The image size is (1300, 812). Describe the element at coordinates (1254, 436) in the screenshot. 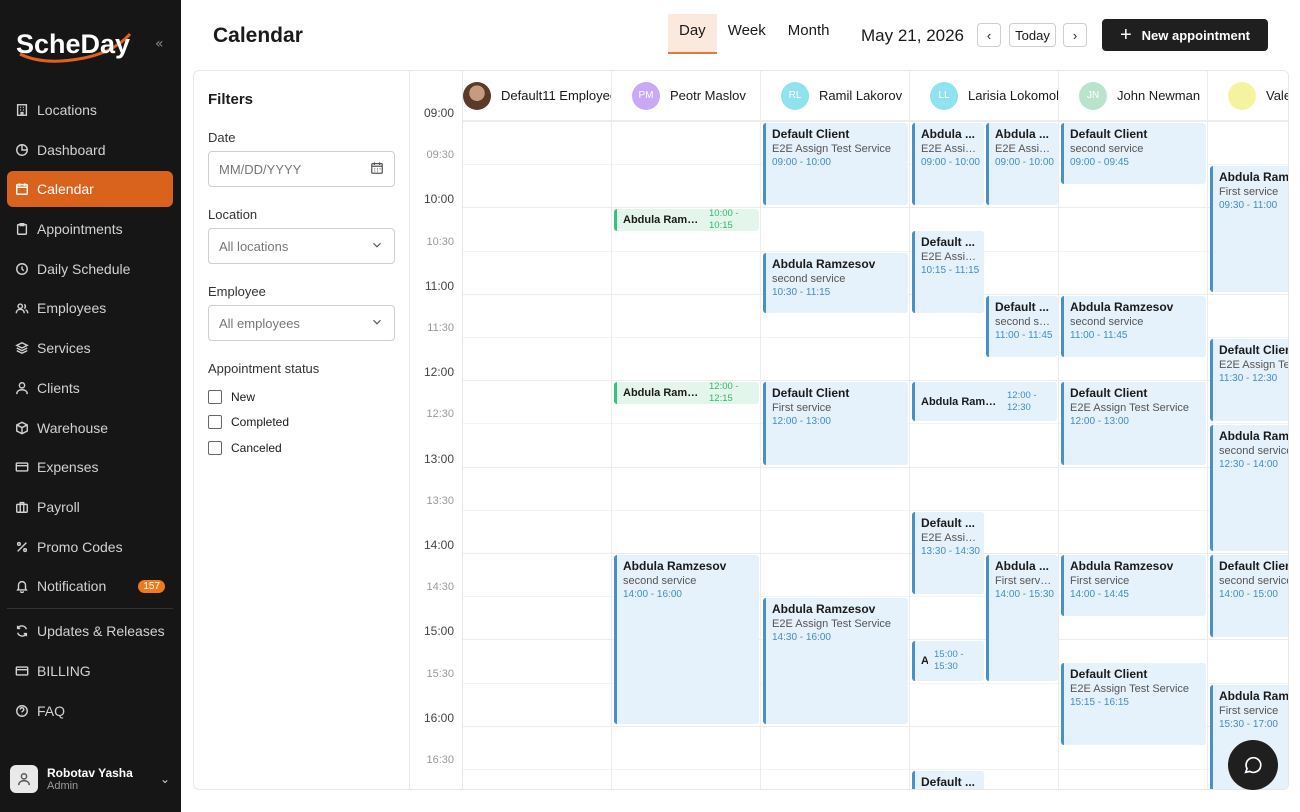

I see `appointment-client: Abdula Ramz` at that location.